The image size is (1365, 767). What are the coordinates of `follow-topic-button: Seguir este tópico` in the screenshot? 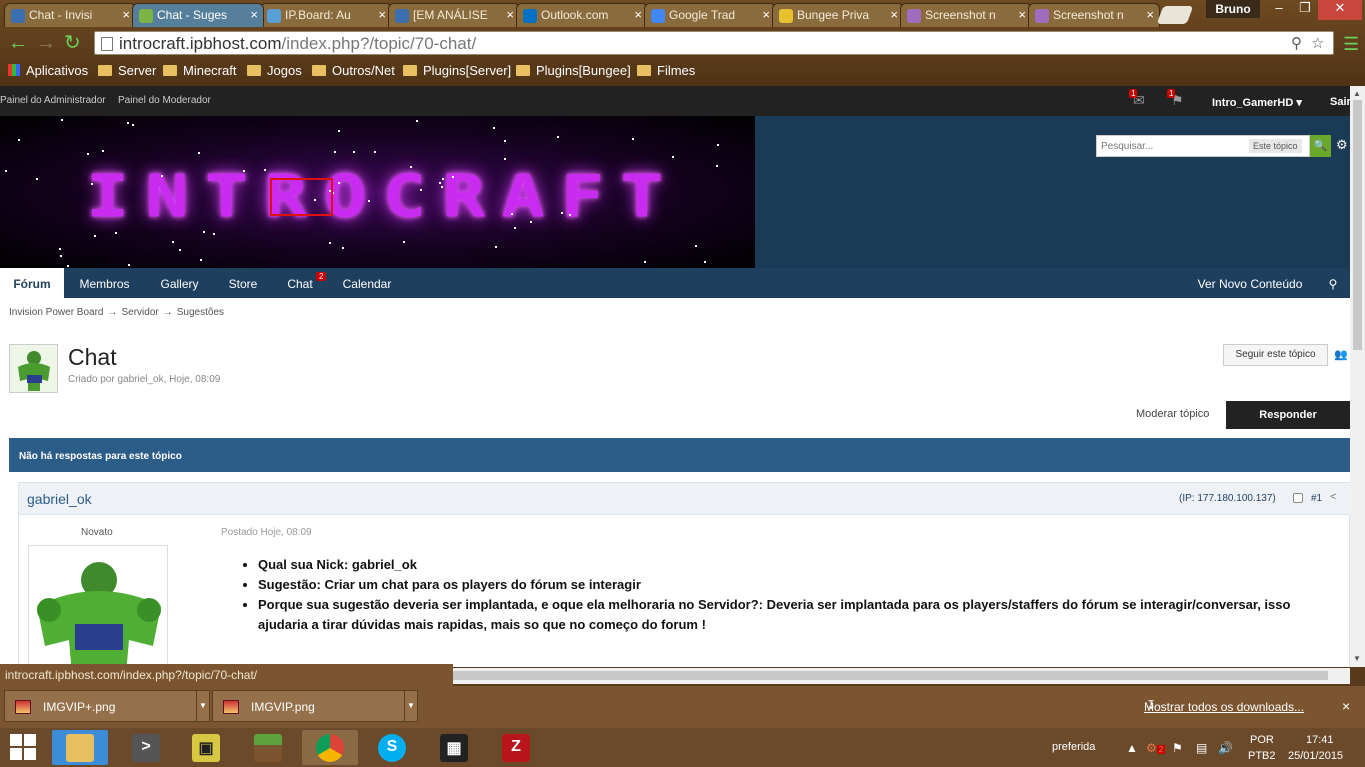 It's located at (1275, 355).